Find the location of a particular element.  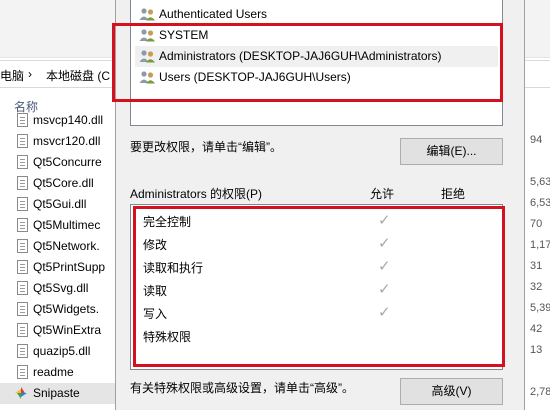

breadcrumb-local-disk: 本地磁盘 (C is located at coordinates (78, 75).